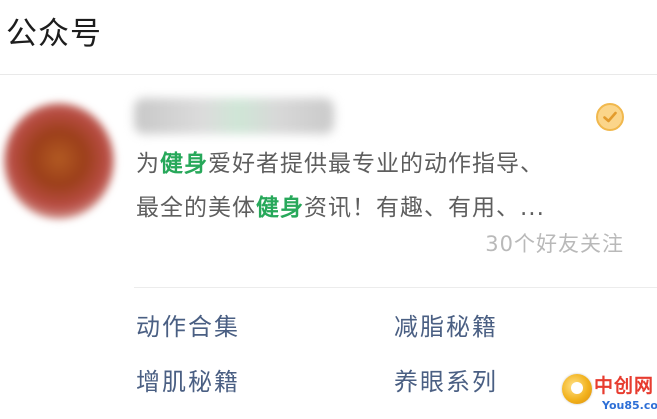  Describe the element at coordinates (328, 74) in the screenshot. I see `header-divider` at that location.